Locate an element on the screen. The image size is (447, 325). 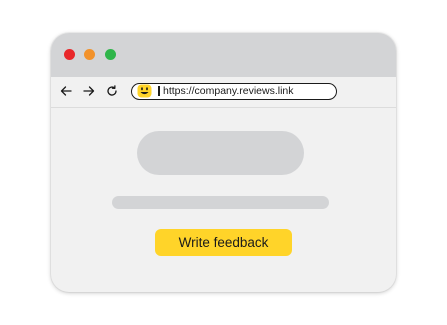
url-text: https://company.reviews.link is located at coordinates (228, 91).